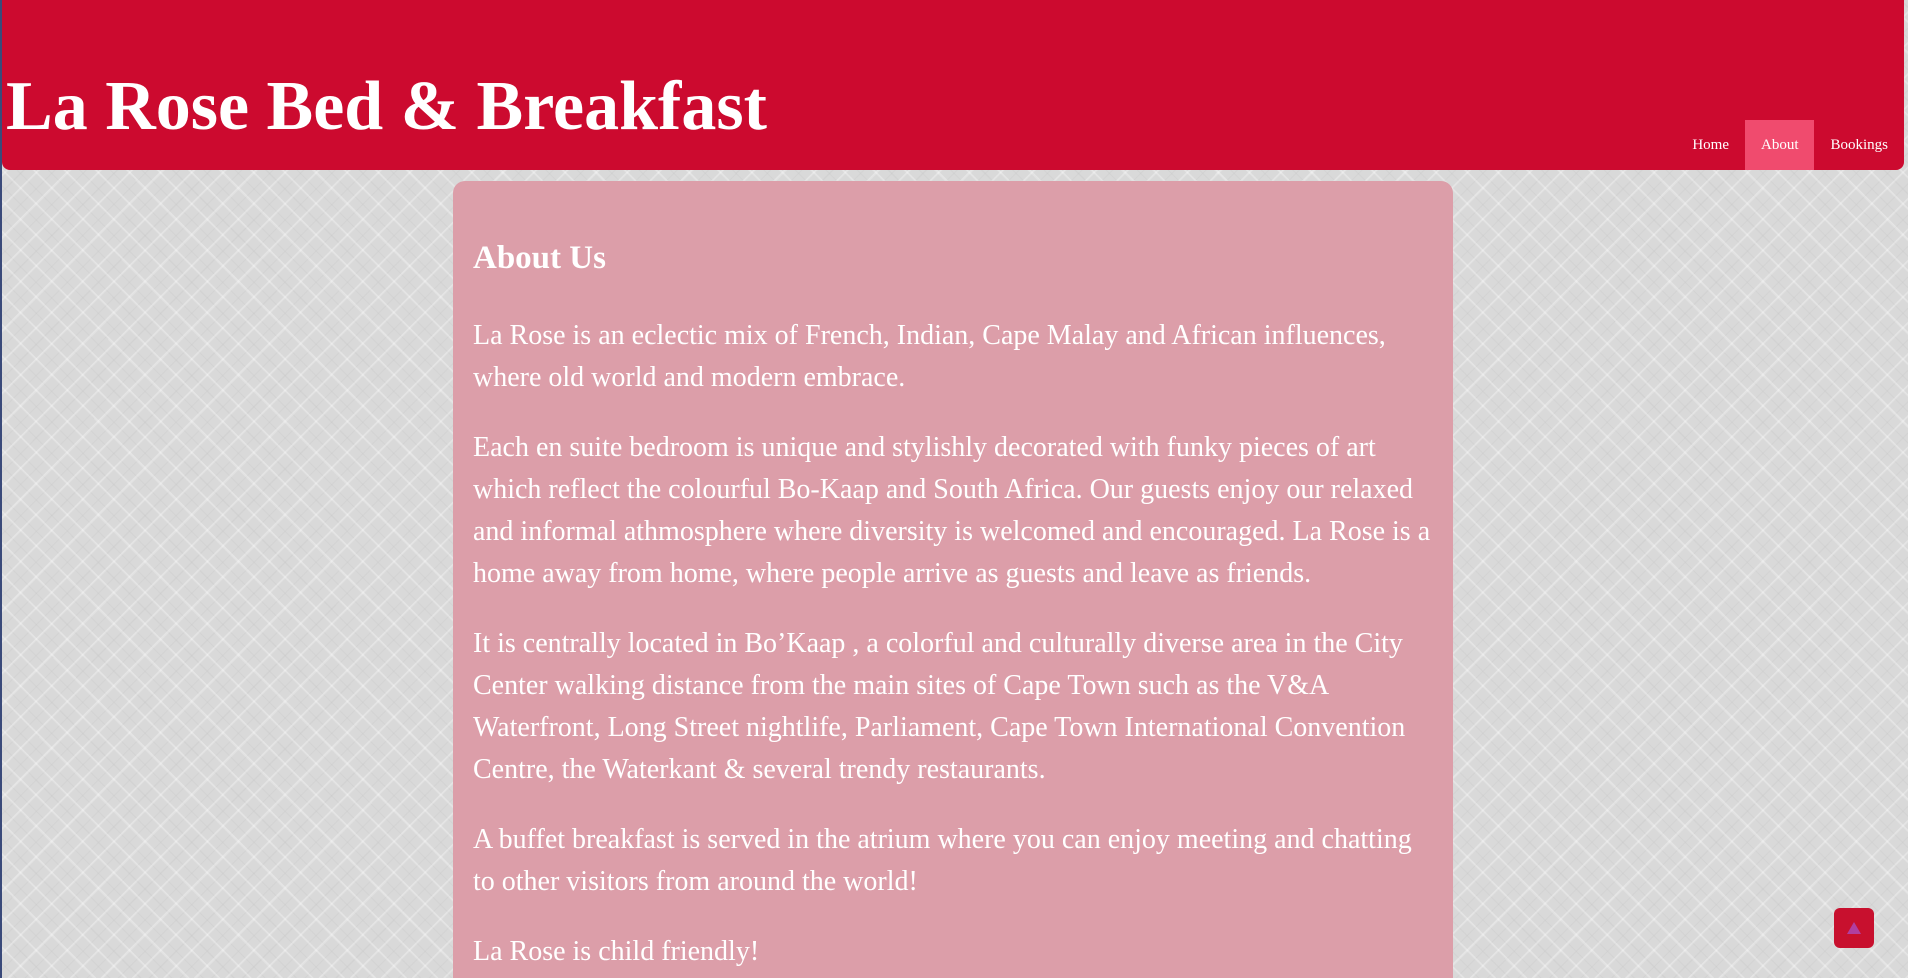 The width and height of the screenshot is (1908, 978). What do you see at coordinates (616, 951) in the screenshot?
I see `about-paragraph-child-friendly: La Rose is child friendly!` at bounding box center [616, 951].